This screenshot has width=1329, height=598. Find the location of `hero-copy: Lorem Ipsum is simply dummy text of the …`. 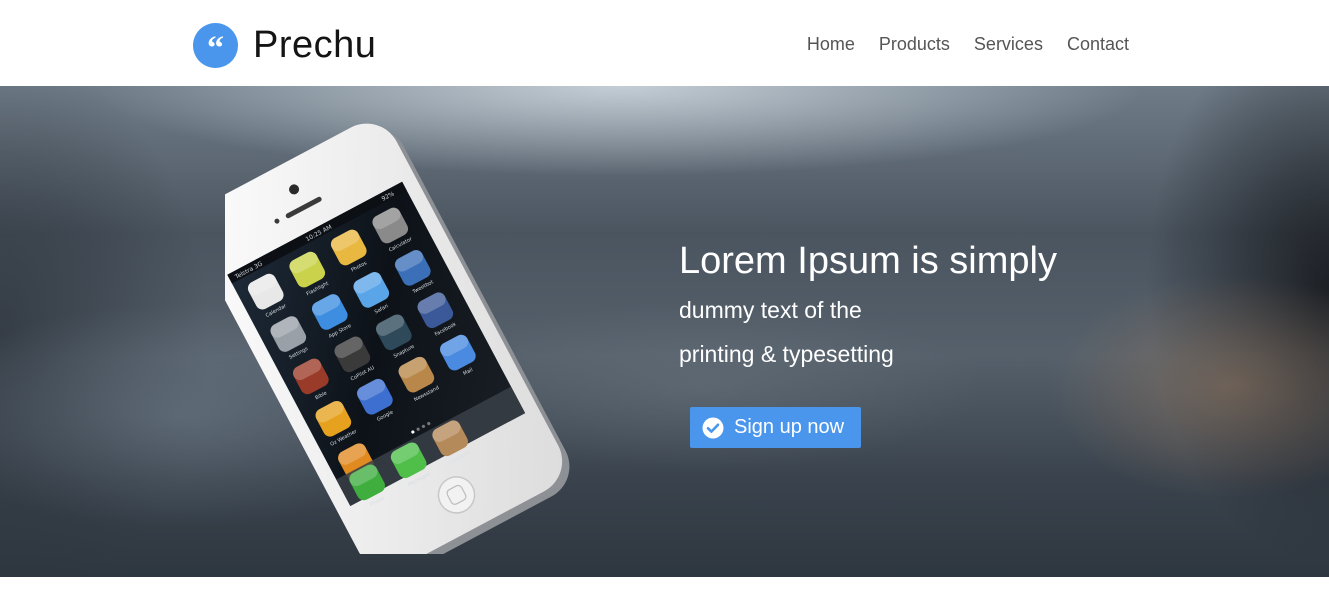

hero-copy: Lorem Ipsum is simply dummy text of the … is located at coordinates (868, 305).